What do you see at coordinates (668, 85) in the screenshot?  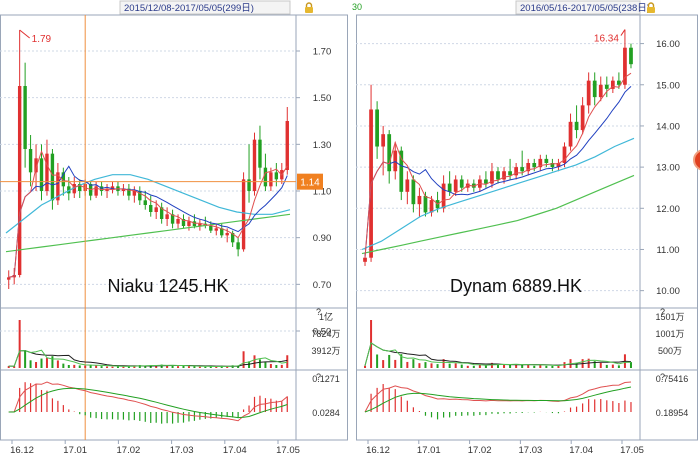 I see `y-tick-label: 15.00` at bounding box center [668, 85].